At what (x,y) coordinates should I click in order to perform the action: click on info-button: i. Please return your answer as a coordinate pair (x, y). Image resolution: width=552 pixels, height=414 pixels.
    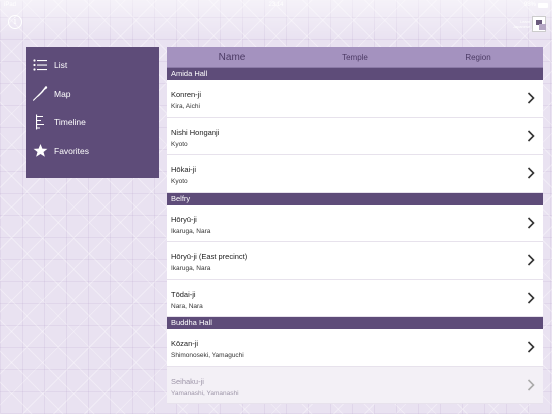
    Looking at the image, I should click on (15, 22).